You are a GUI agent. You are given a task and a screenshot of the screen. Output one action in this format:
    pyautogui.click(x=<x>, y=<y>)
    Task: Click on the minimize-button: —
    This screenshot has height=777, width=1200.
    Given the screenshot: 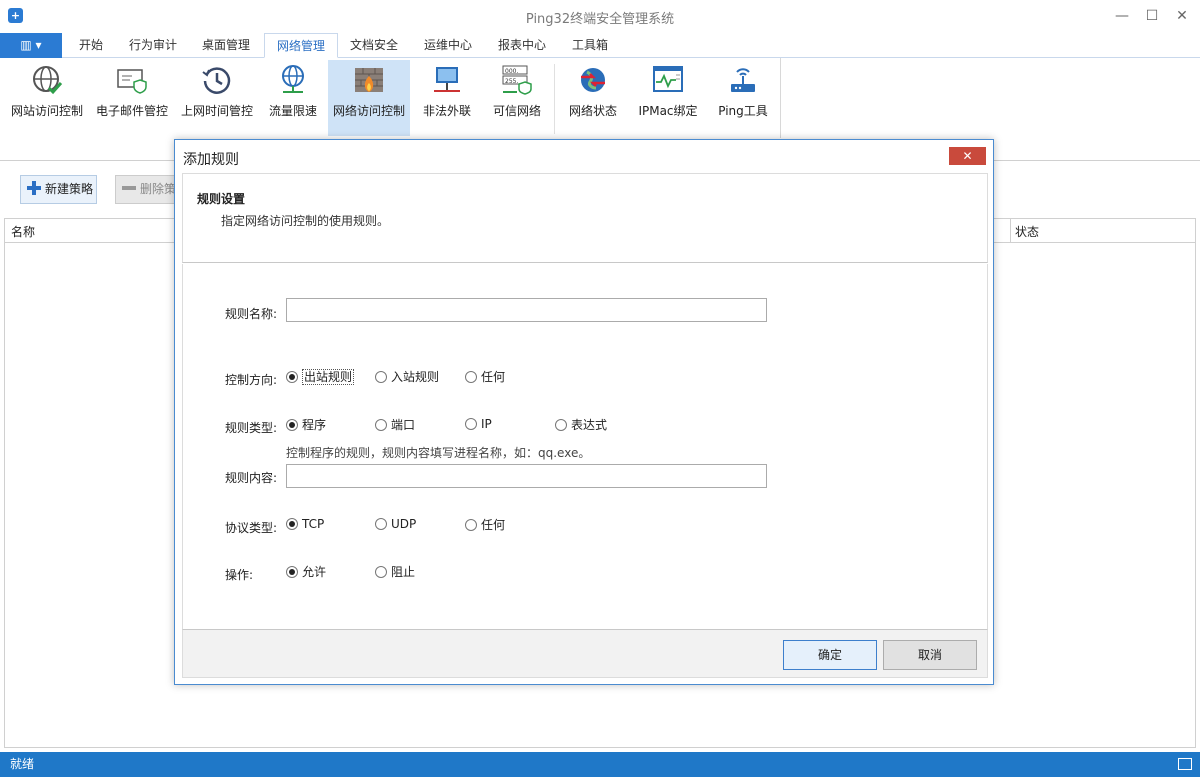 What is the action you would take?
    pyautogui.click(x=1122, y=16)
    